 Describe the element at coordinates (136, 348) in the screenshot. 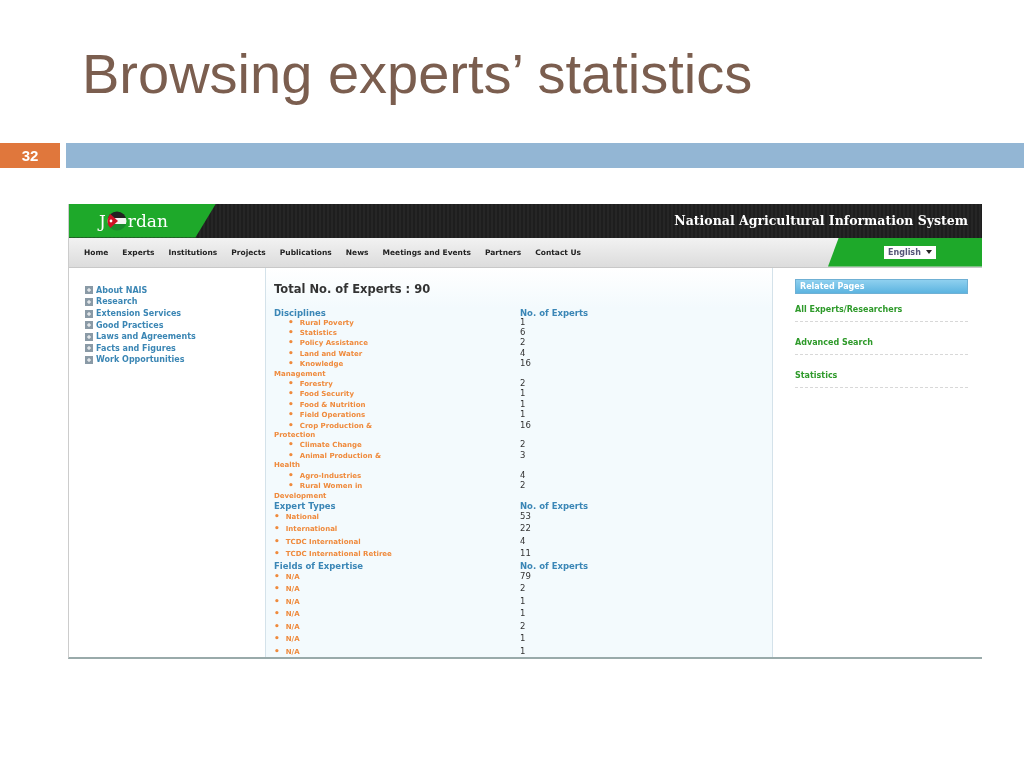

I see `sidebar-link: Facts and Figures` at that location.